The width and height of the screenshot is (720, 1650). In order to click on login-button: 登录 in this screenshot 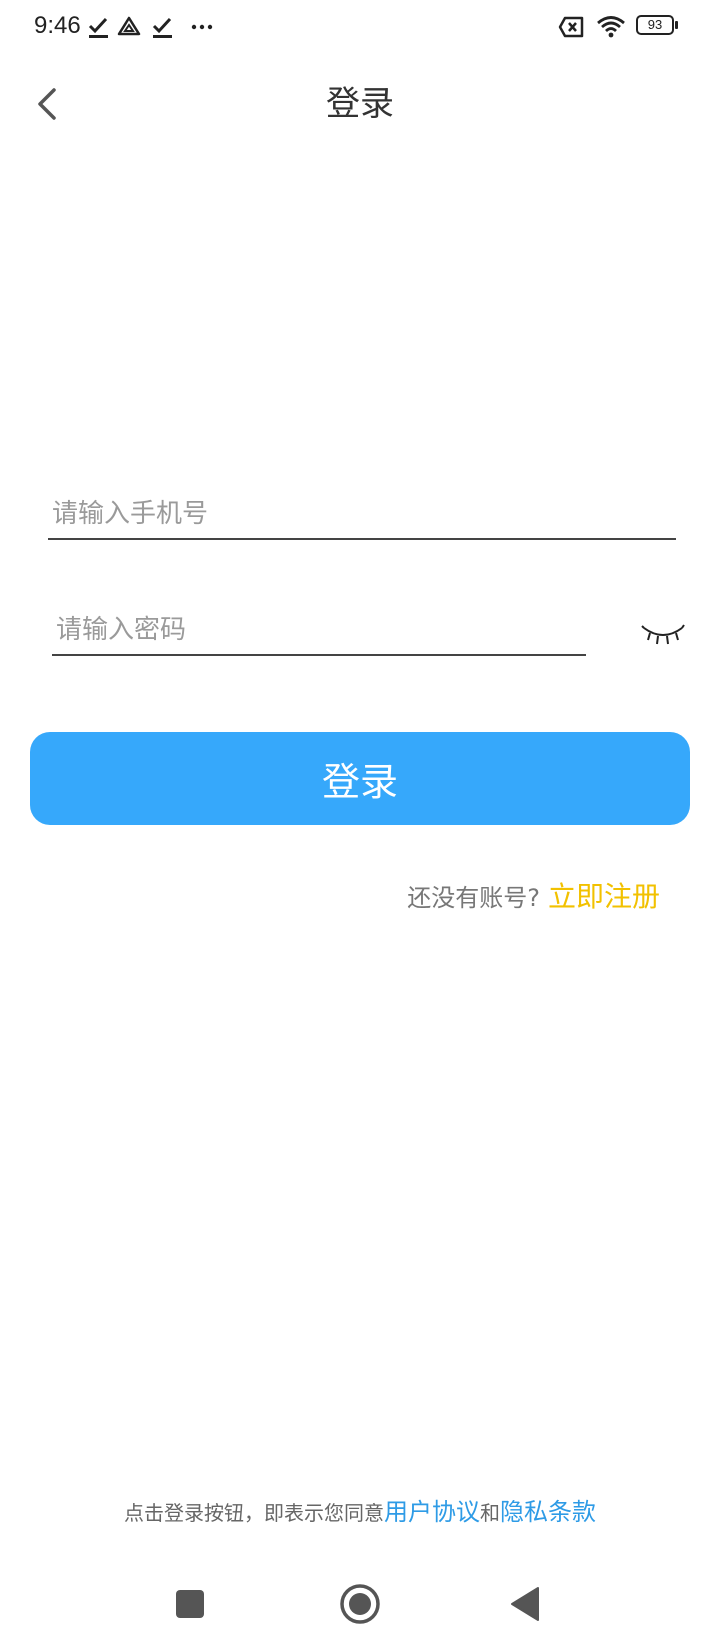, I will do `click(360, 778)`.